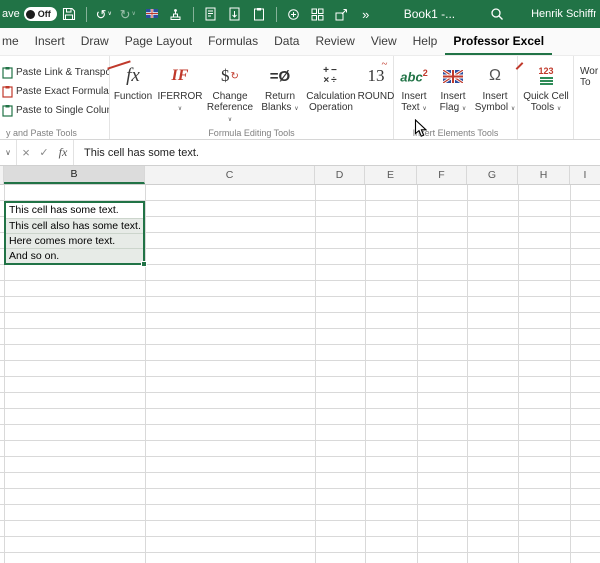 The image size is (600, 563). Describe the element at coordinates (230, 102) in the screenshot. I see `button-label: Change Reference` at that location.